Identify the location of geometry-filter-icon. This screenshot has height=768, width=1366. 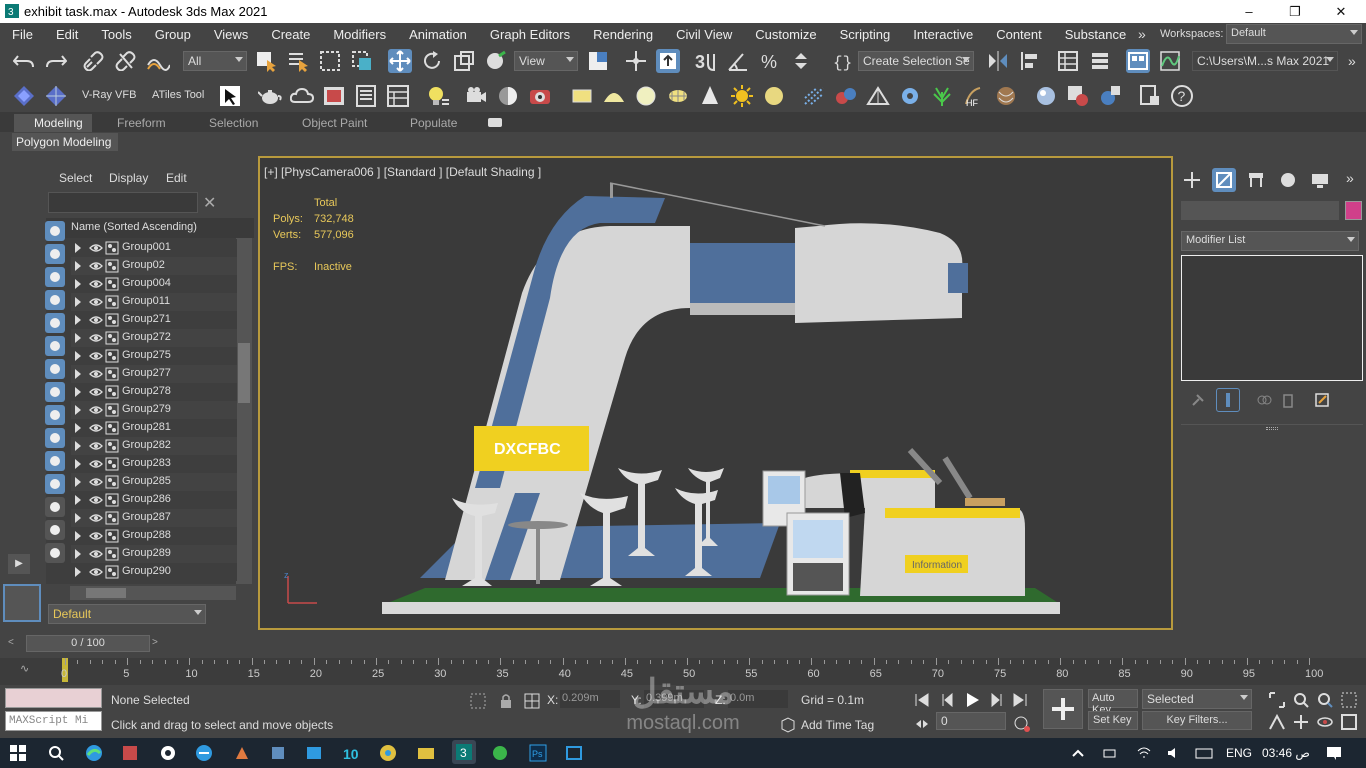
(55, 254).